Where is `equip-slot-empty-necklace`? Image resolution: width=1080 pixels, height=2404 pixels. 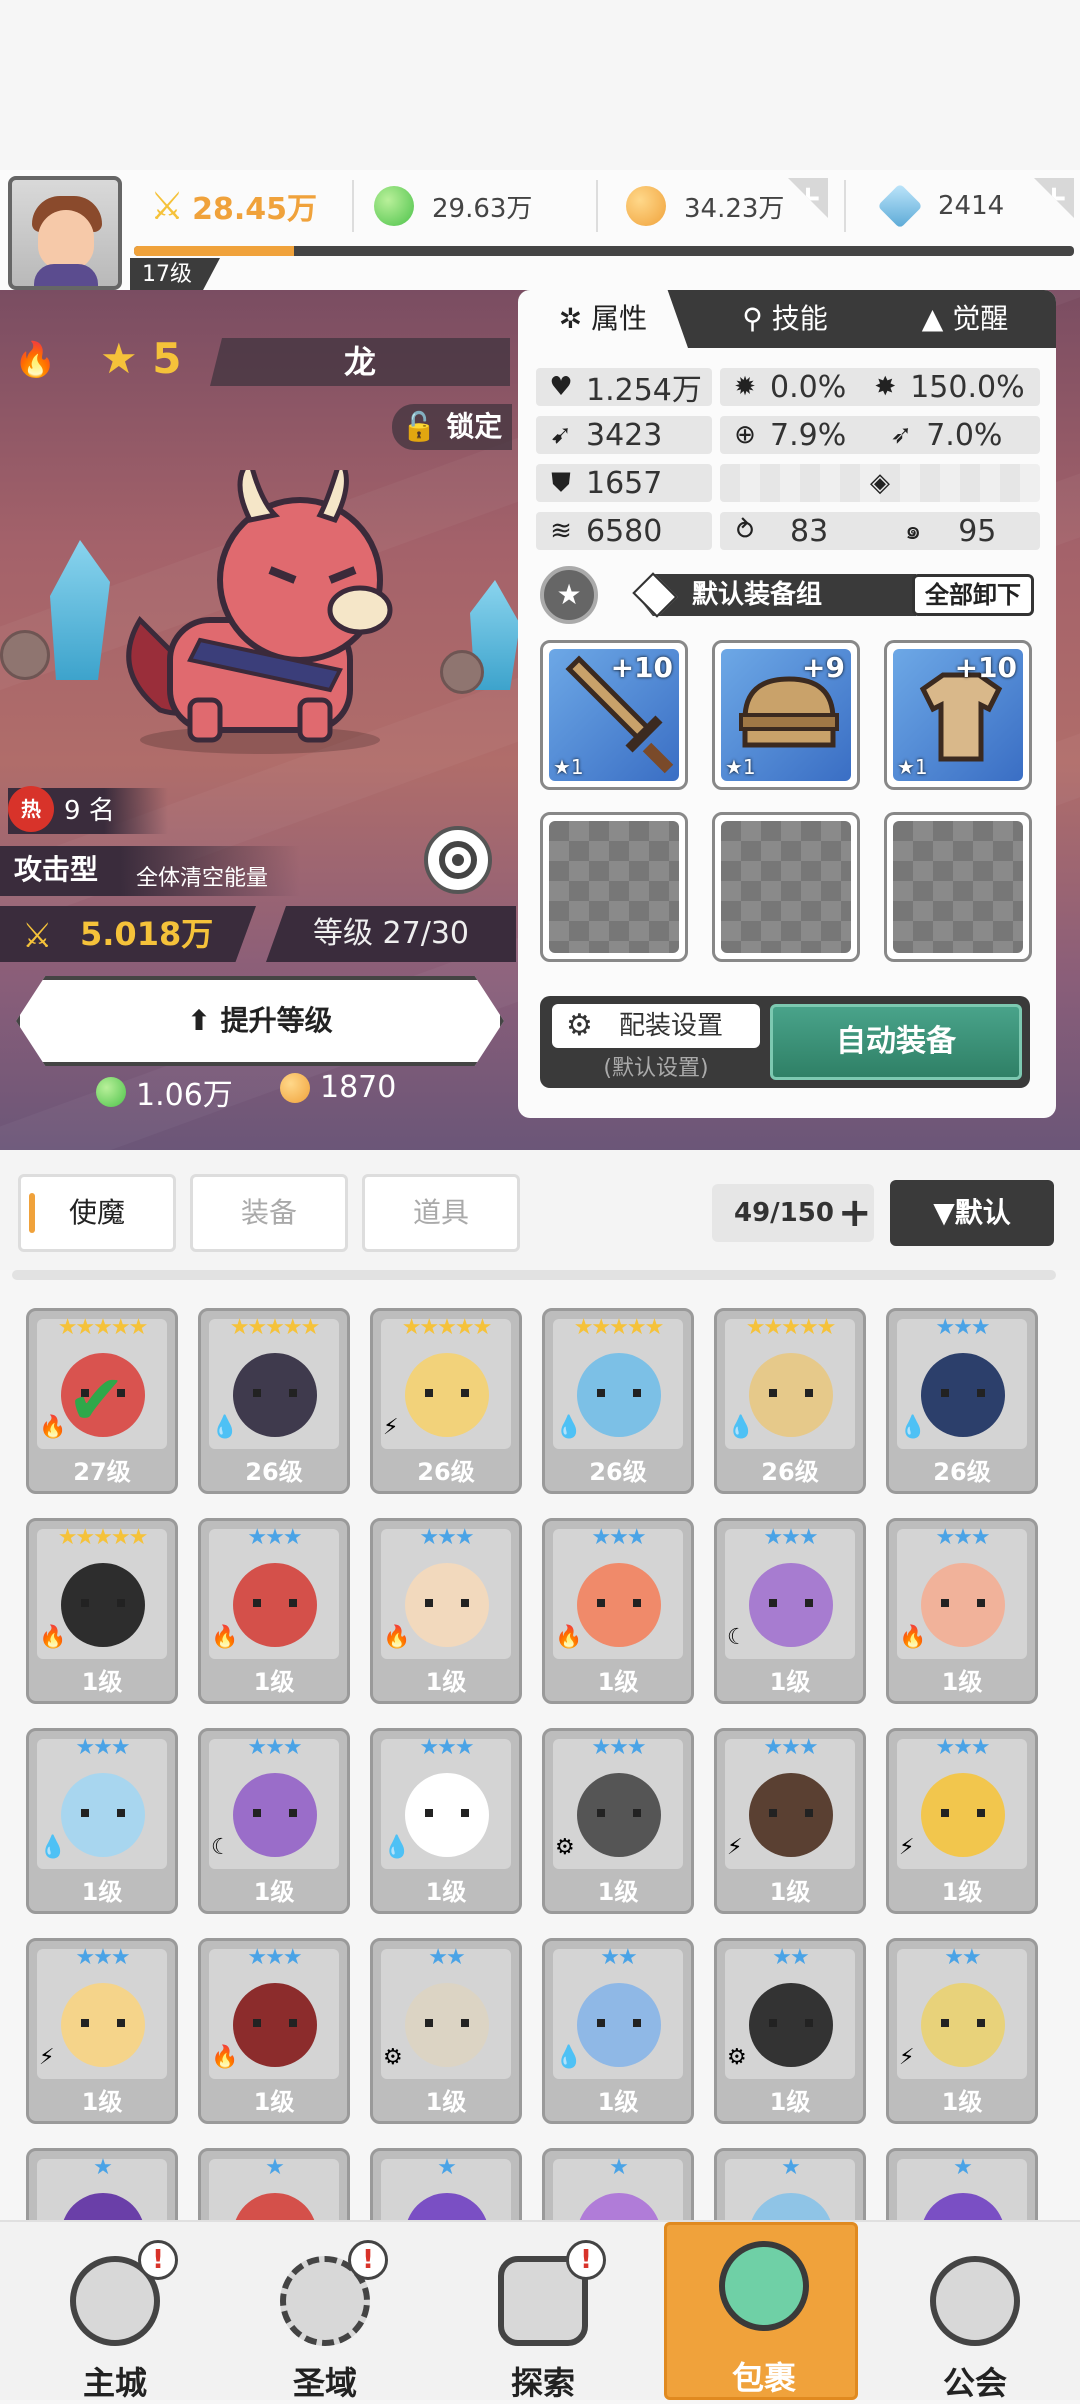
equip-slot-empty-necklace is located at coordinates (786, 887).